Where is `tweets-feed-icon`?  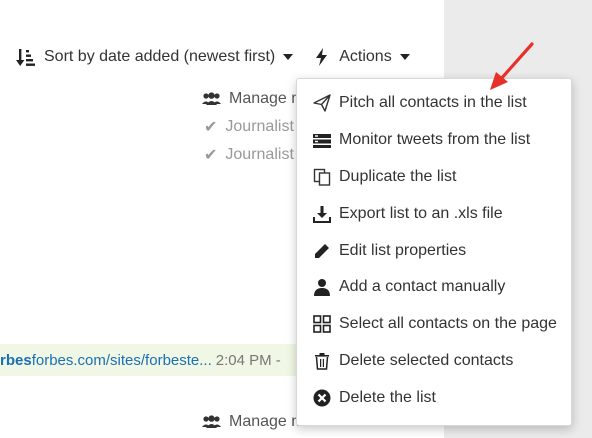 tweets-feed-icon is located at coordinates (322, 140).